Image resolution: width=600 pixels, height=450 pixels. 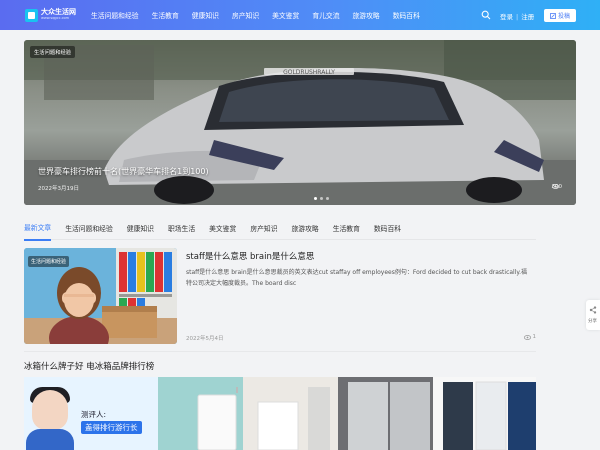 I want to click on tab-real-estate: 房产知识, so click(x=263, y=229).